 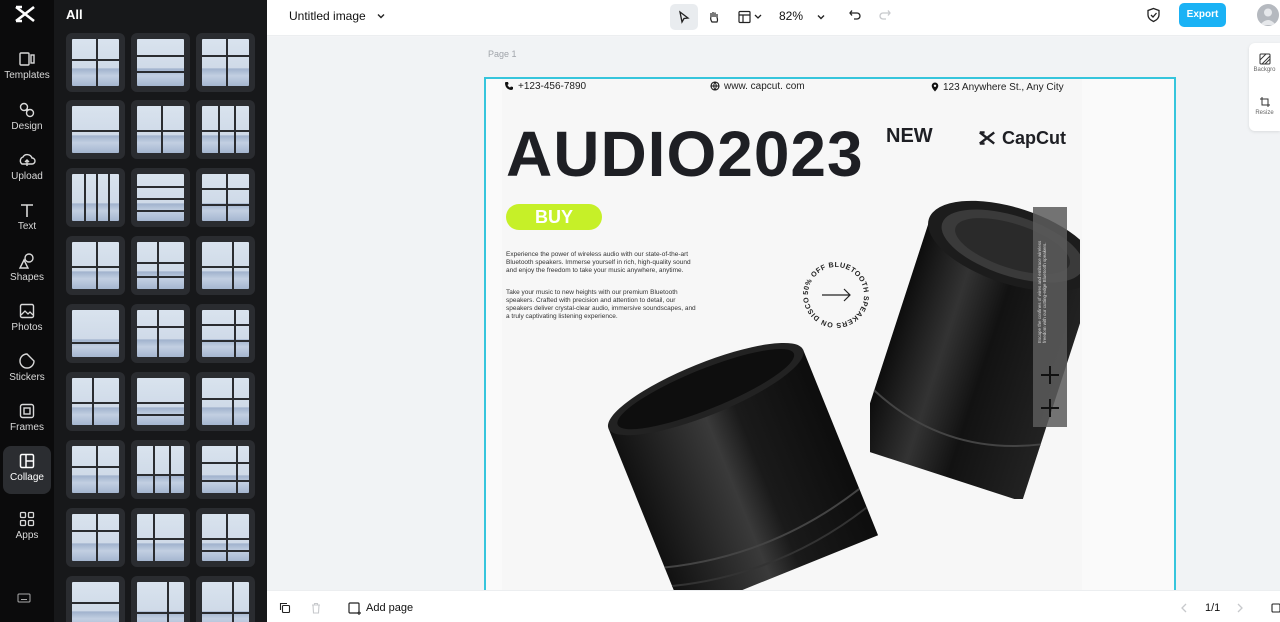 What do you see at coordinates (773, 18) in the screenshot?
I see `top-toolbar: Untitled image 82% Export` at bounding box center [773, 18].